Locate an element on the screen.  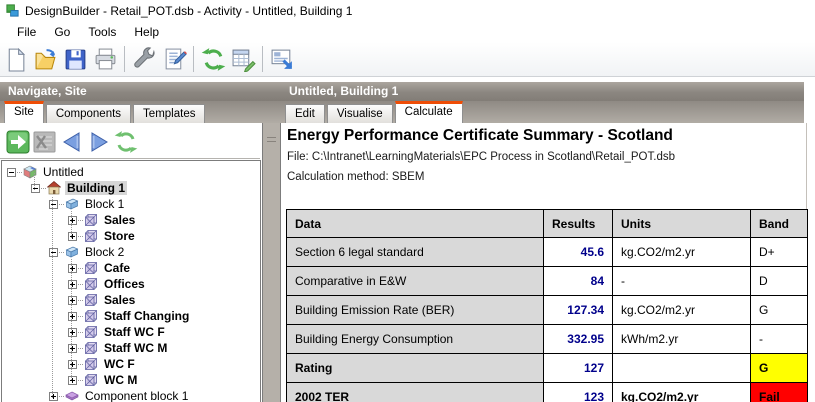
menu-file: File is located at coordinates (26, 32).